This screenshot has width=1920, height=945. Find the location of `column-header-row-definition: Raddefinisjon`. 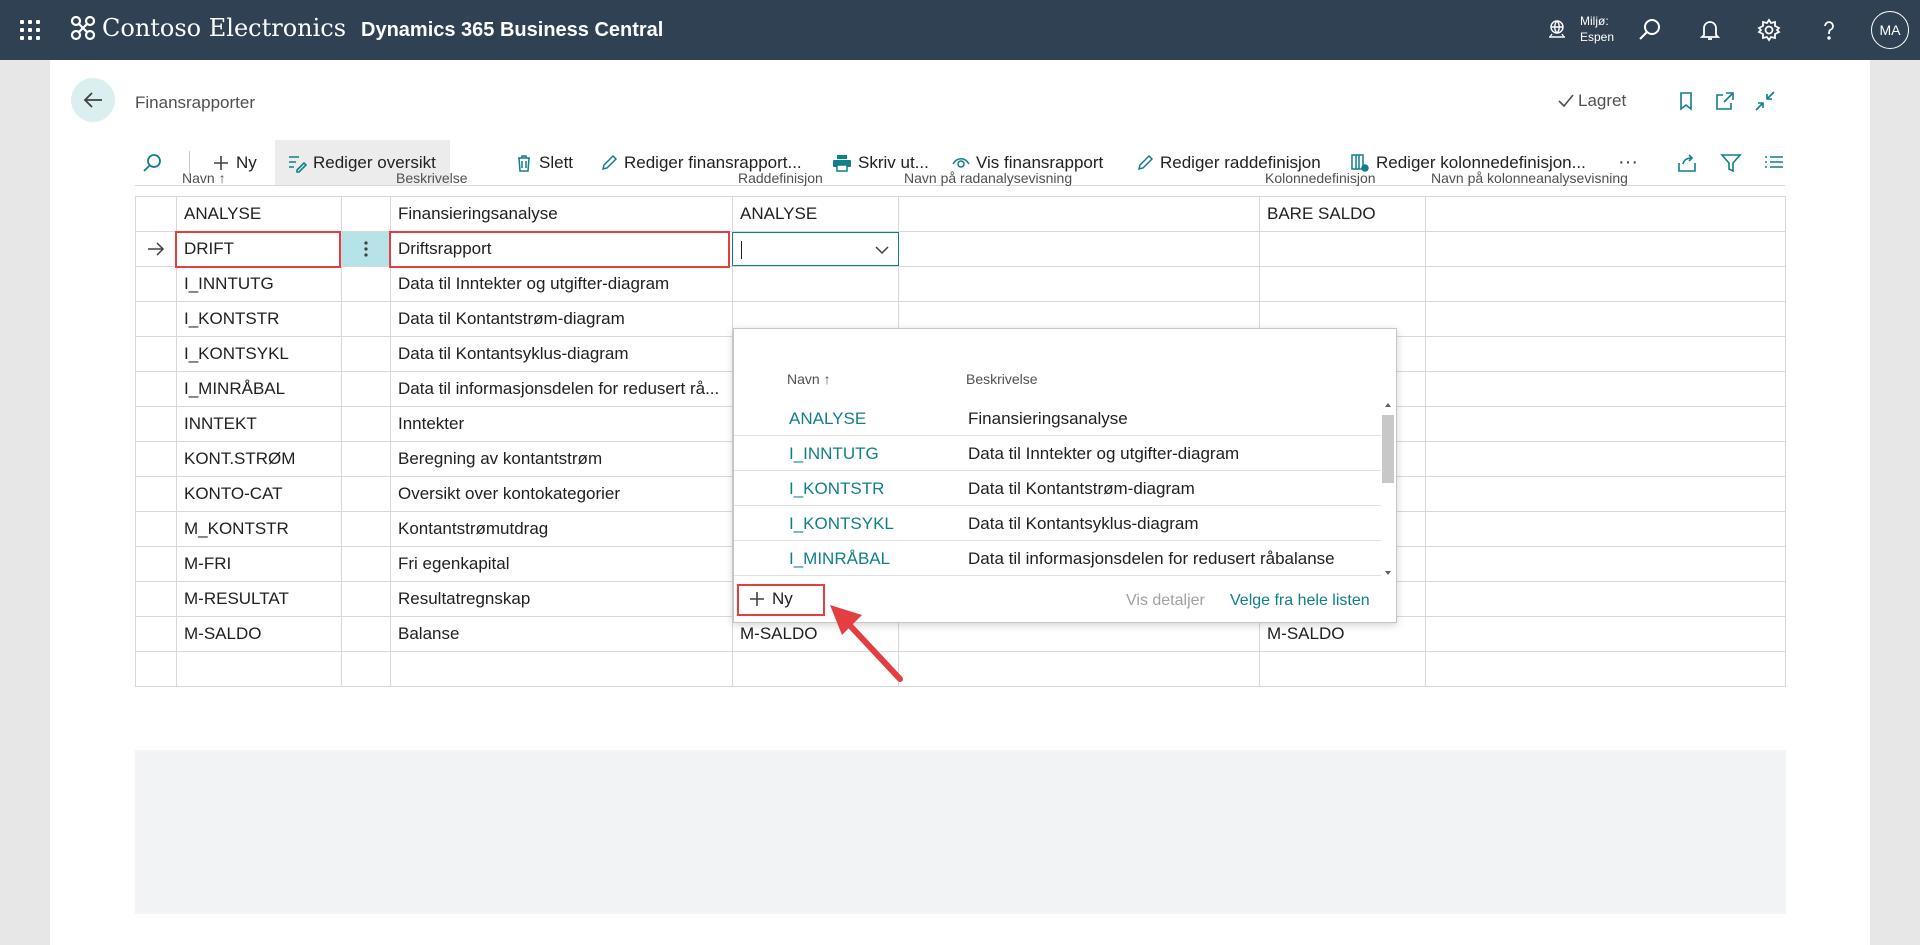

column-header-row-definition: Raddefinisjon is located at coordinates (780, 178).